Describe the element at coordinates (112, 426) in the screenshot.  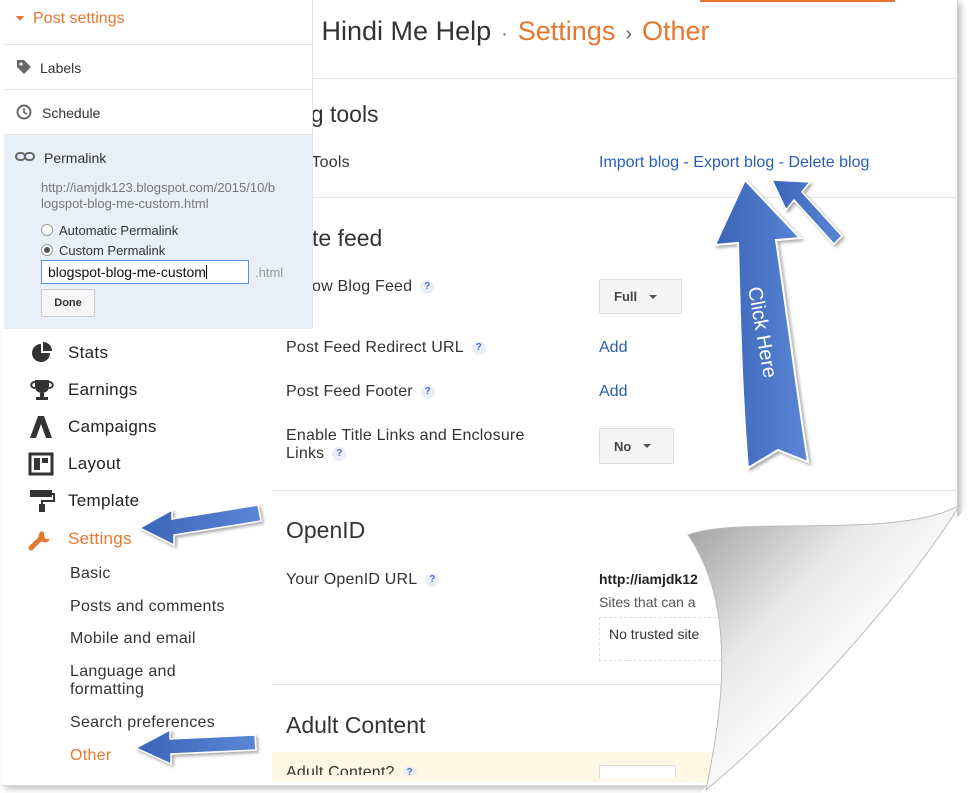
I see `nav-label: Campaigns` at that location.